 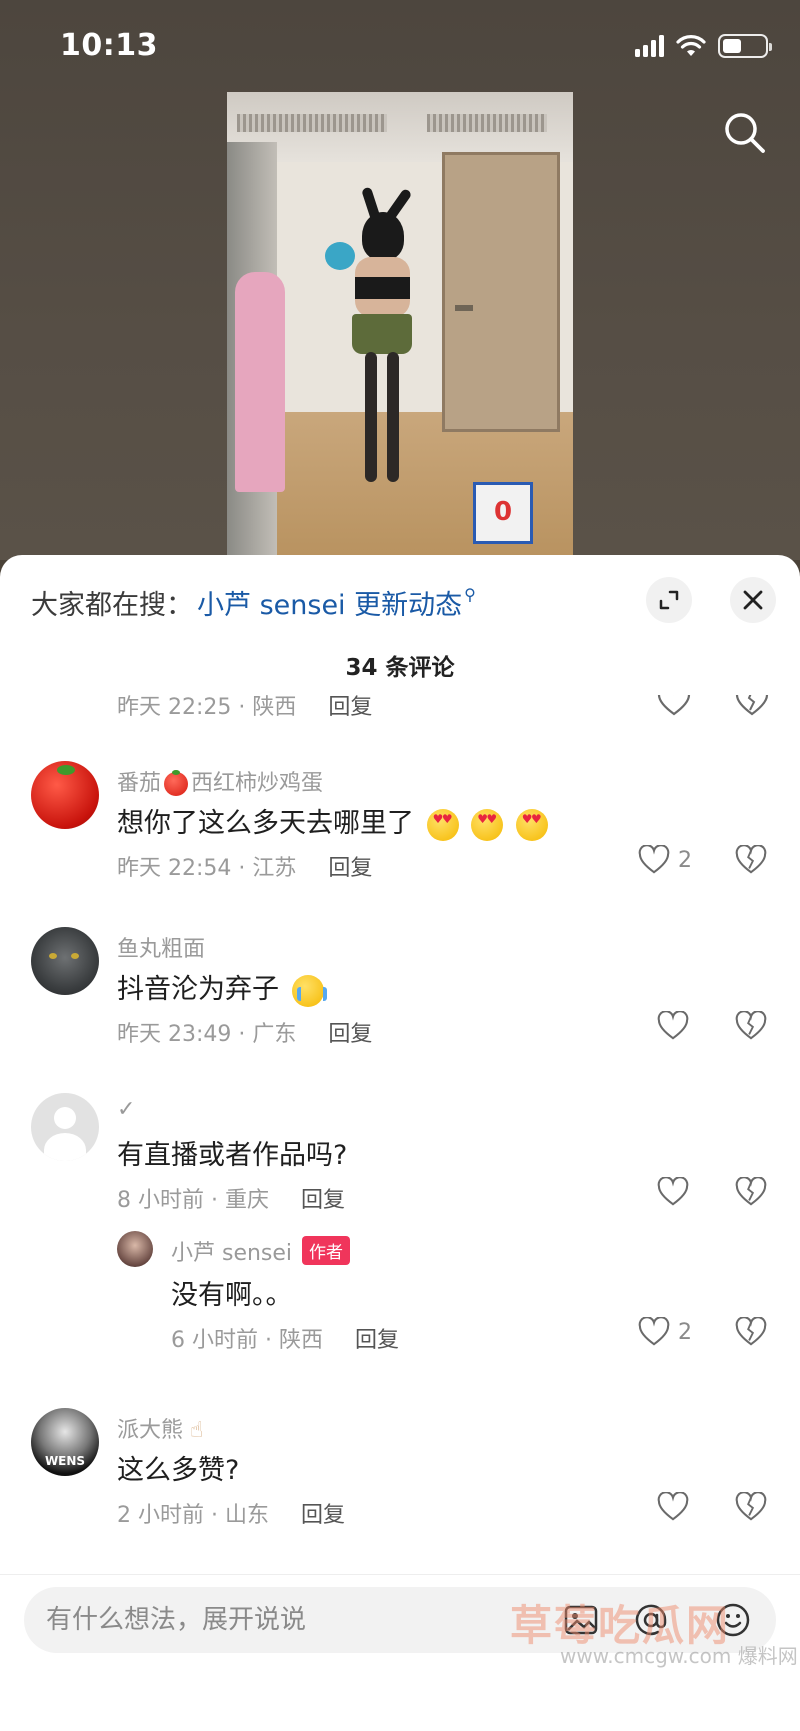 I want to click on comment-time: 昨天 23:49 · 广东, so click(x=207, y=1034).